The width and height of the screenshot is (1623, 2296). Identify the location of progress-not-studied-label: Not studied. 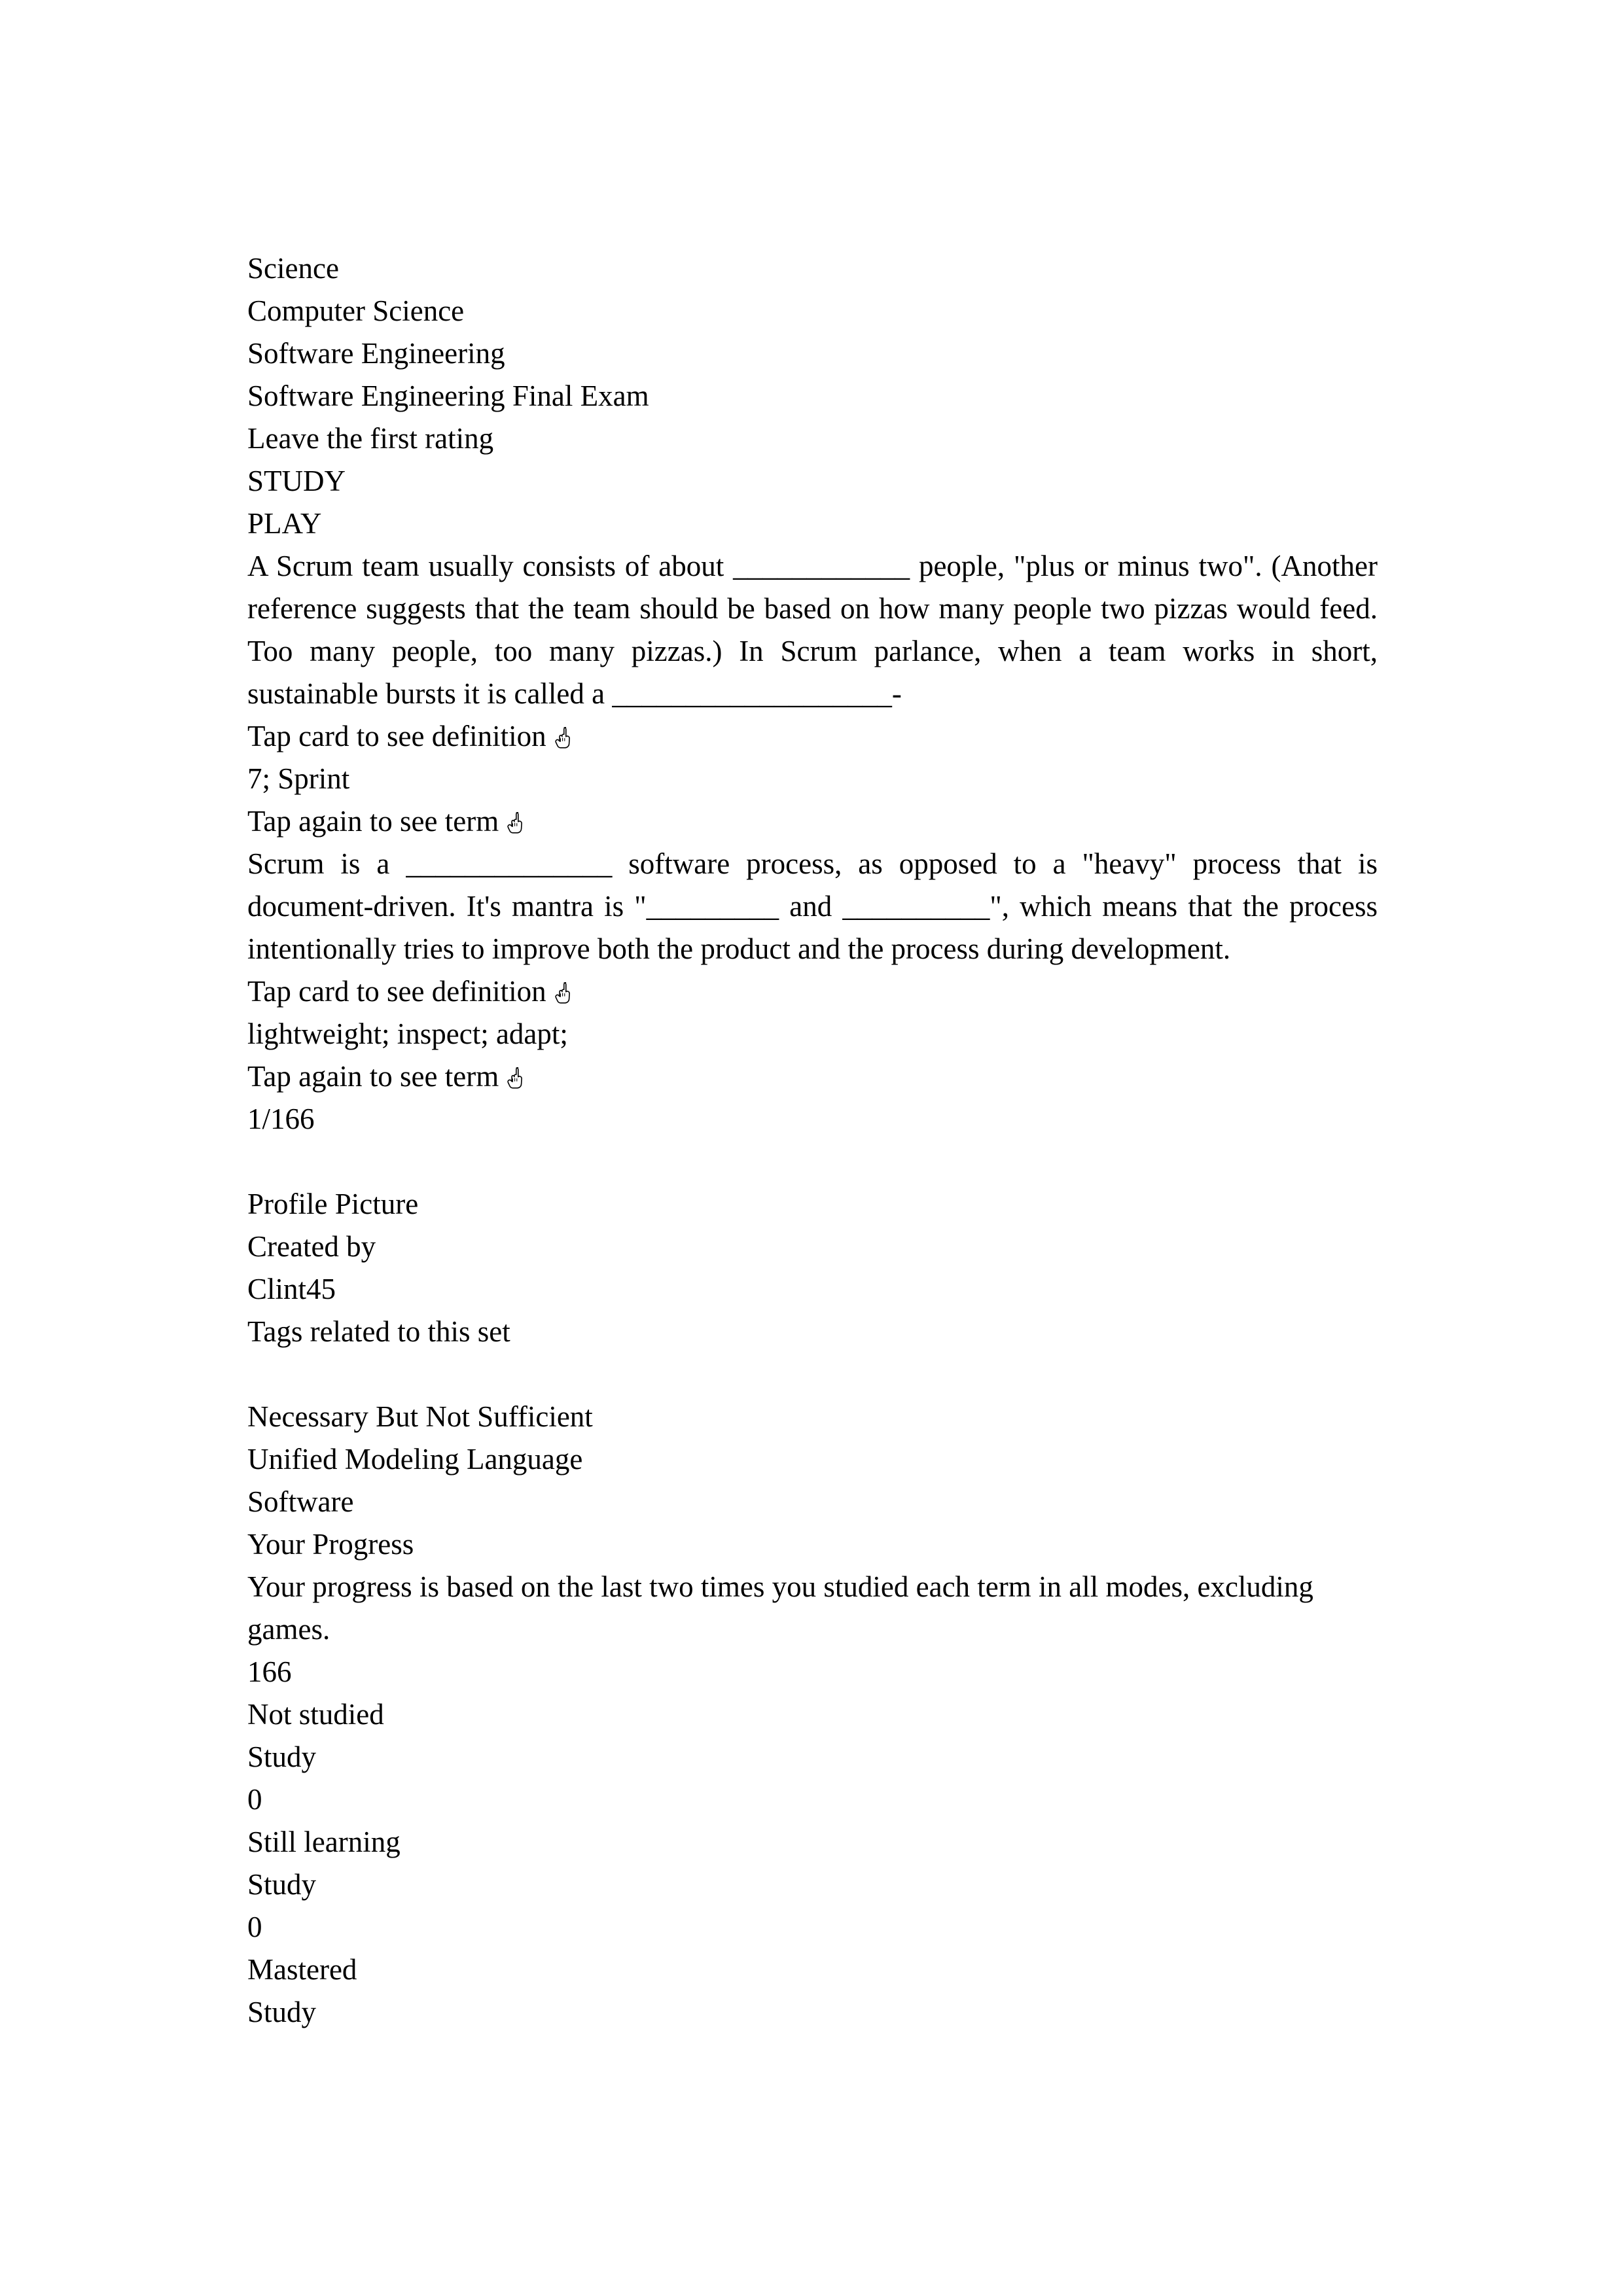
(315, 1714).